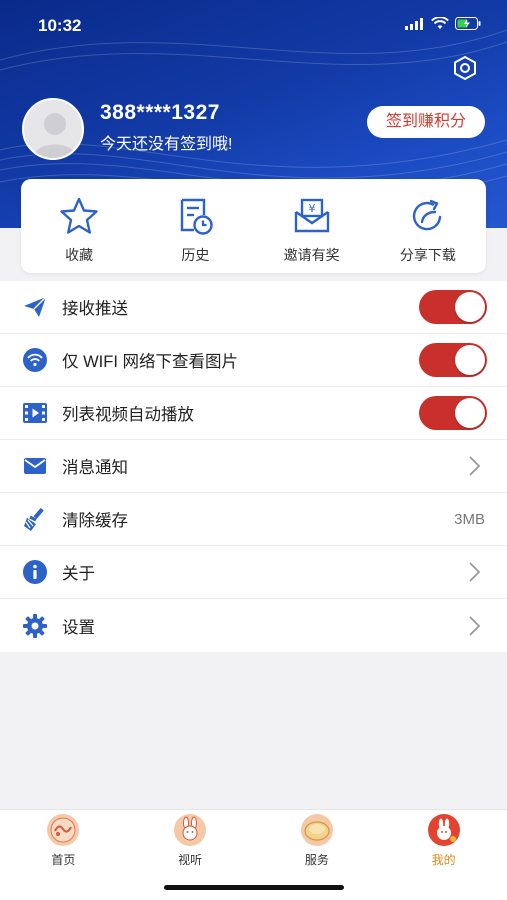 The height and width of the screenshot is (900, 507). I want to click on row-label: 列表视频自动播放, so click(128, 415).